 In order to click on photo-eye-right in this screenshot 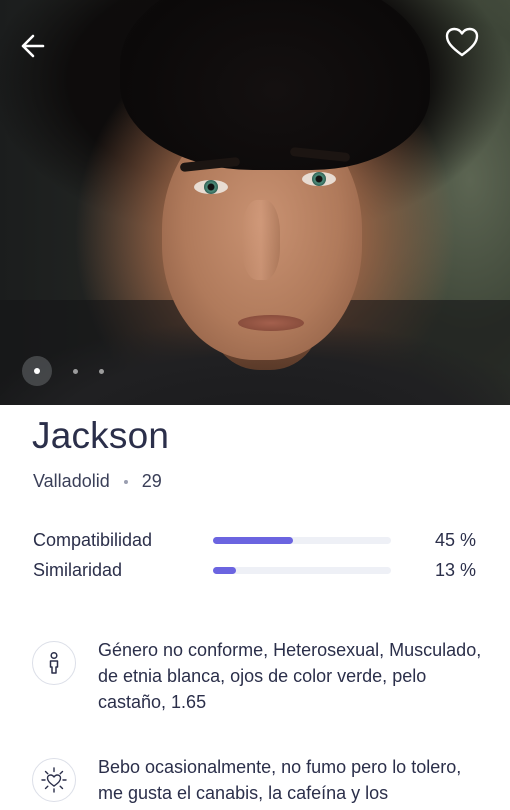, I will do `click(319, 179)`.